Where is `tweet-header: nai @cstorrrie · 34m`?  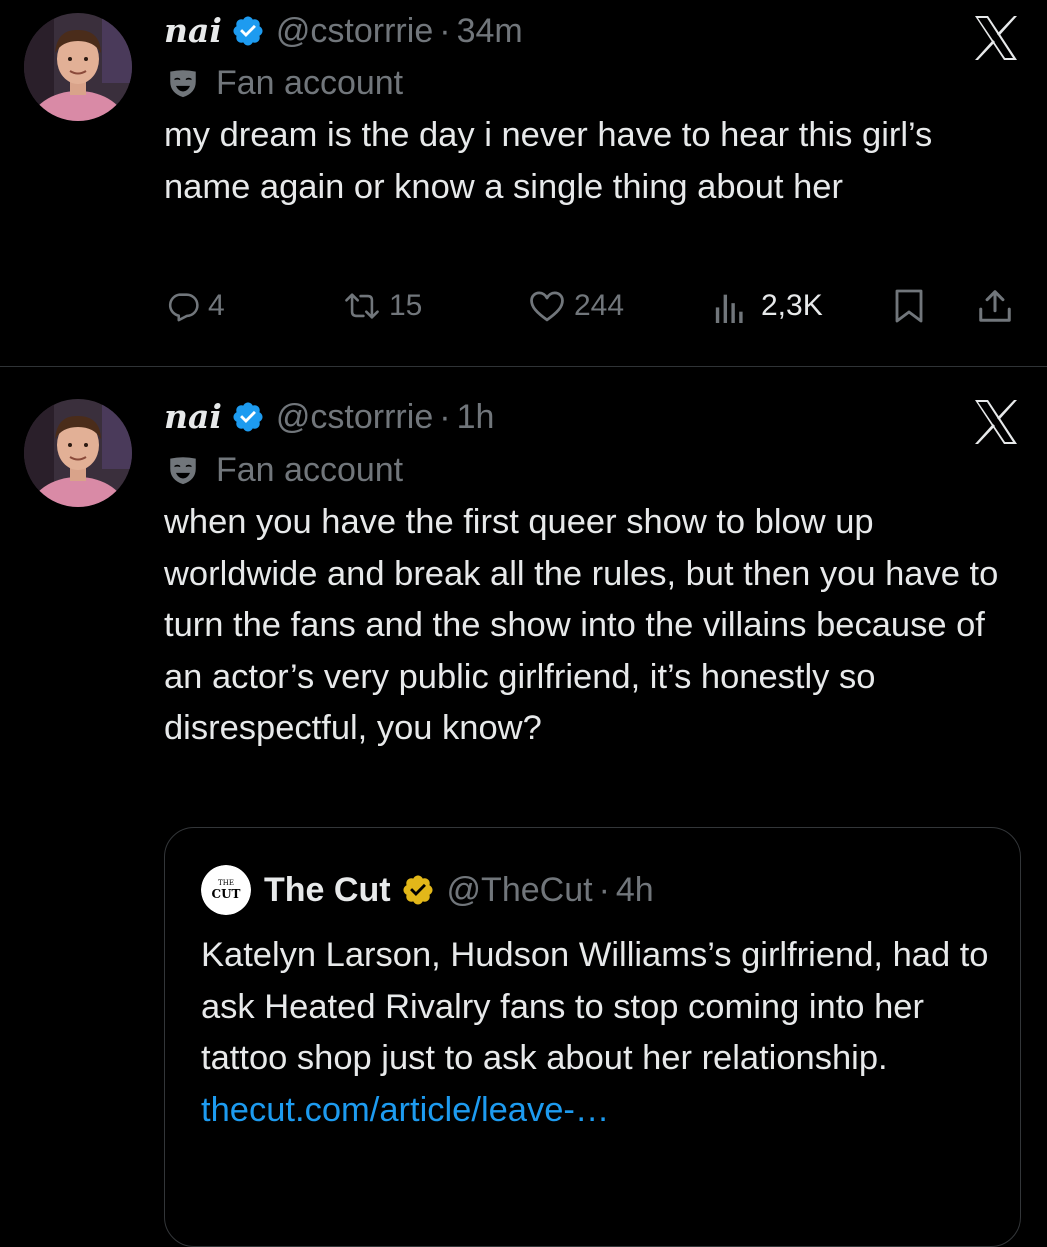
tweet-header: nai @cstorrrie · 34m is located at coordinates (343, 31).